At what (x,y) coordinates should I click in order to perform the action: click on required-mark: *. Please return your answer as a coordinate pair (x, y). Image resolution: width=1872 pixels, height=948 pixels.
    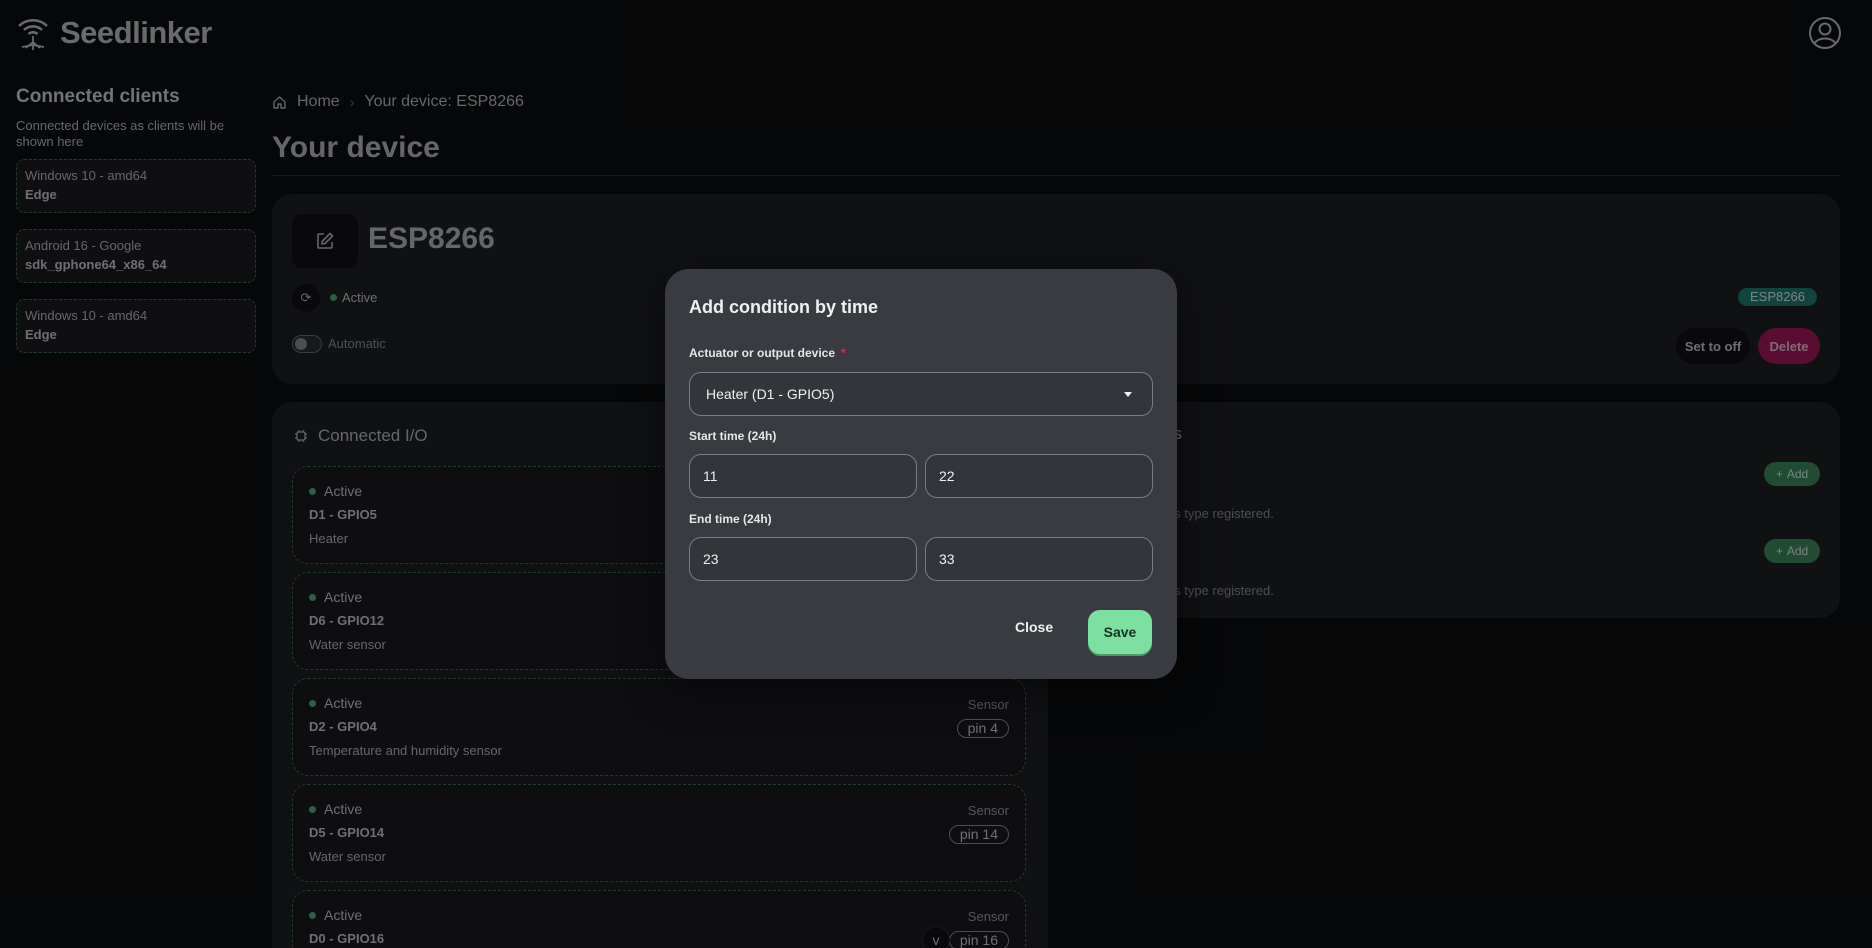
    Looking at the image, I should click on (843, 353).